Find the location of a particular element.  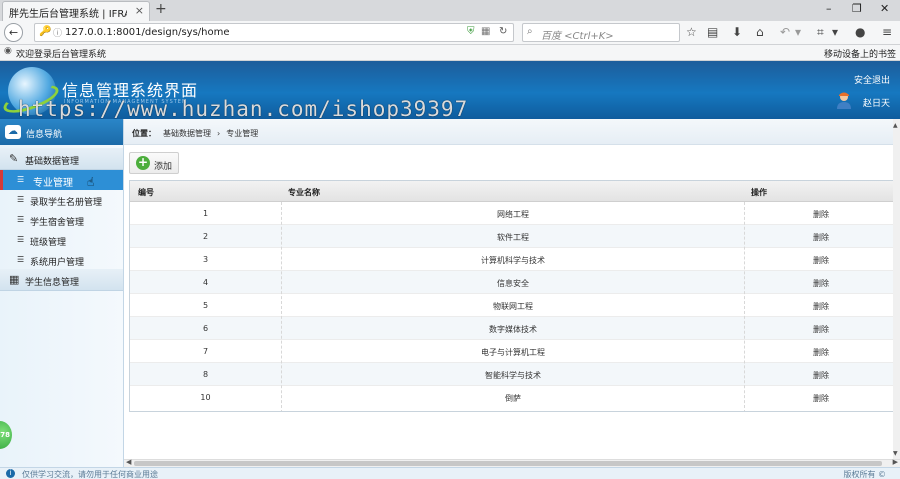

home-icon: ⌂ is located at coordinates (760, 32).